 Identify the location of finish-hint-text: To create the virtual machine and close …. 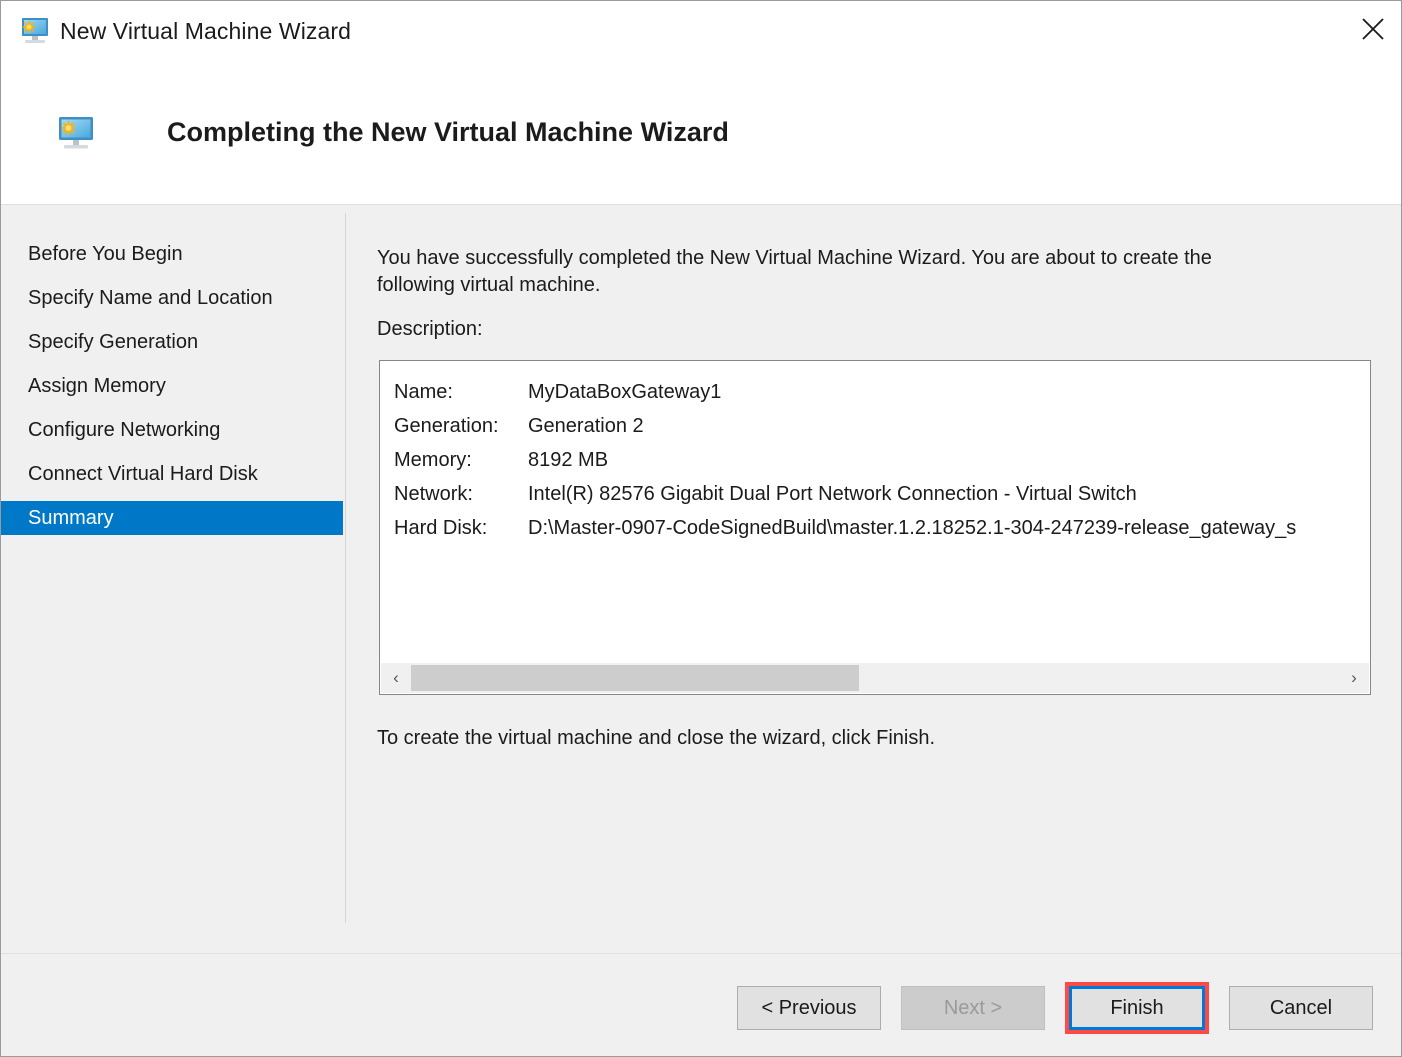
(656, 738).